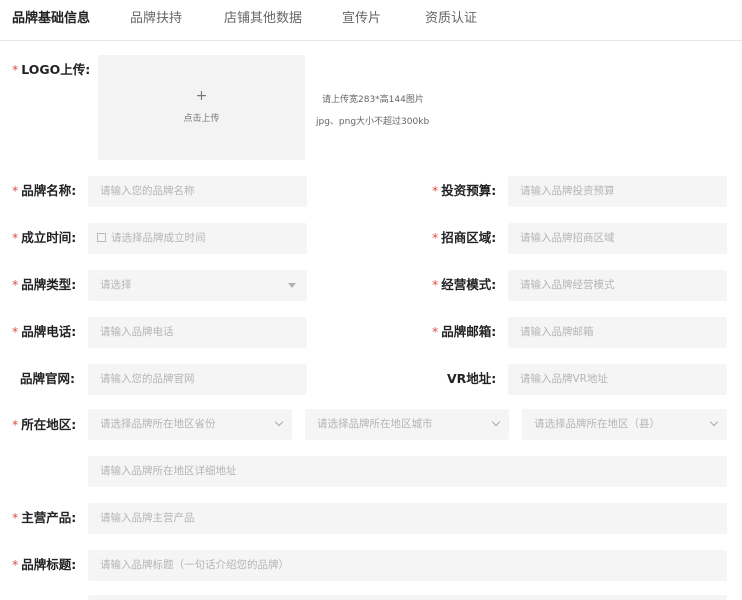 Image resolution: width=742 pixels, height=600 pixels. What do you see at coordinates (263, 19) in the screenshot?
I see `tab-store-other-data: 店铺其他数据` at bounding box center [263, 19].